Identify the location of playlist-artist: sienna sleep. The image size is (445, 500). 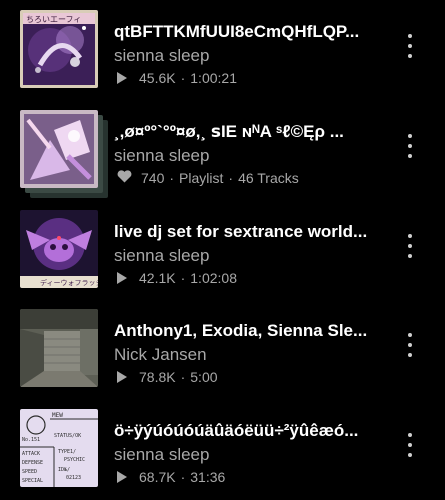
(161, 156).